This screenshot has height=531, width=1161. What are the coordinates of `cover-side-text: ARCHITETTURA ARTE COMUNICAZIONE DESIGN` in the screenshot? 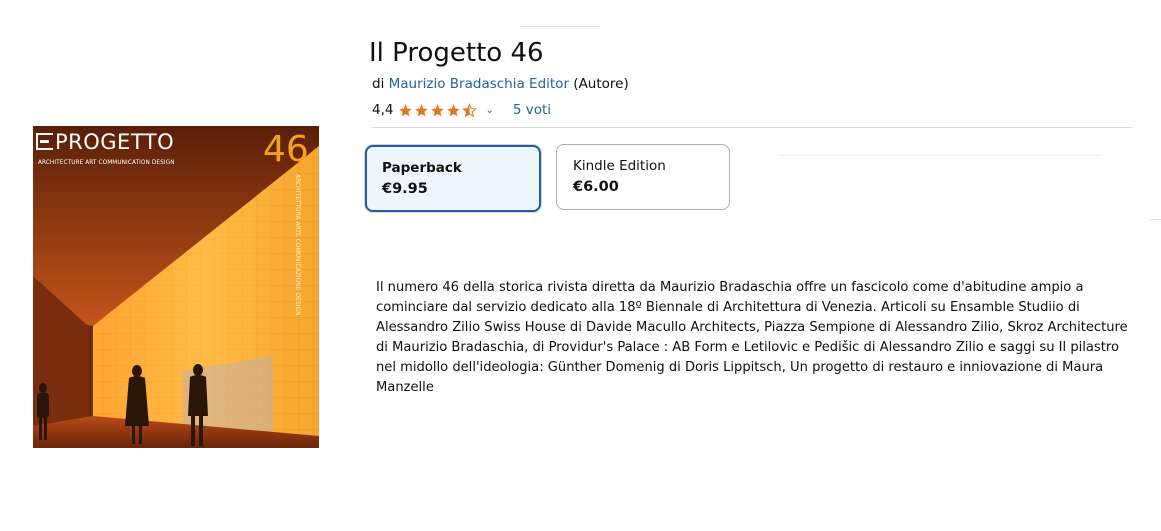 It's located at (298, 245).